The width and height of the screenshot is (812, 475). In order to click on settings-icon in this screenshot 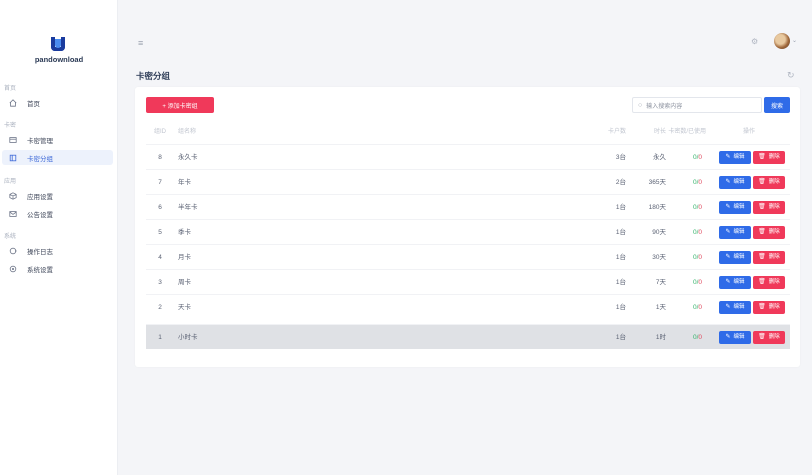, I will do `click(13, 269)`.